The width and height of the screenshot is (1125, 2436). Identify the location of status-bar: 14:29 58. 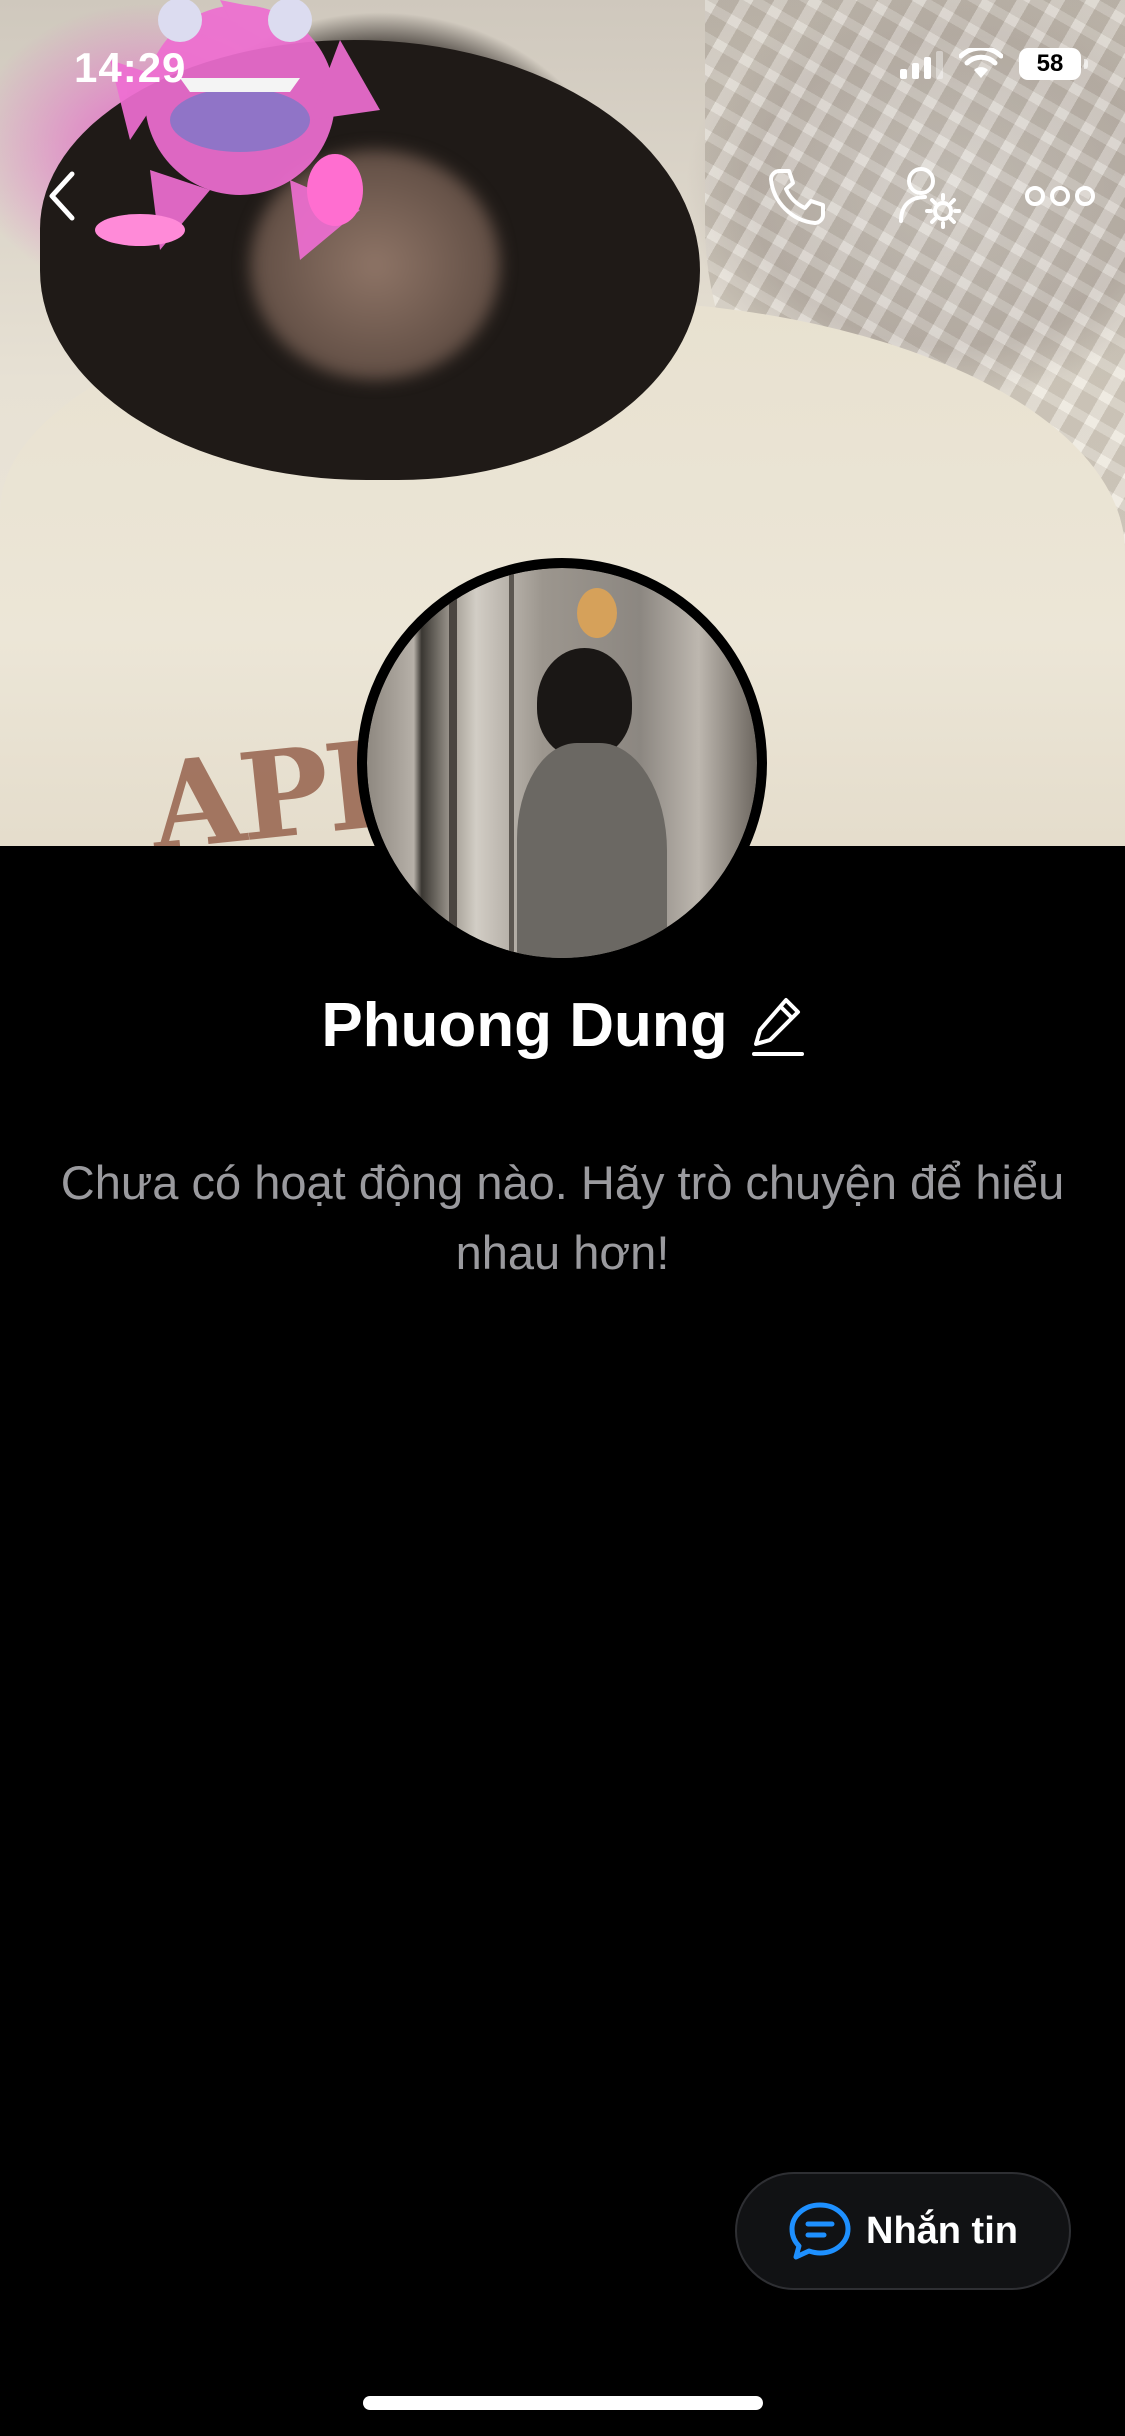
(562, 66).